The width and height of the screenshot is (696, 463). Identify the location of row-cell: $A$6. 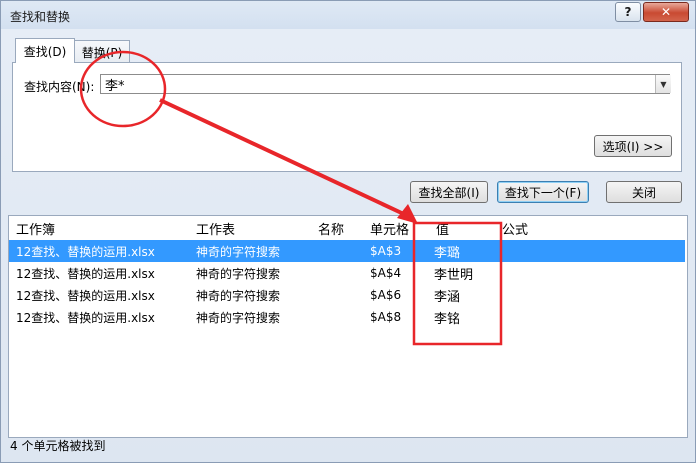
(386, 295).